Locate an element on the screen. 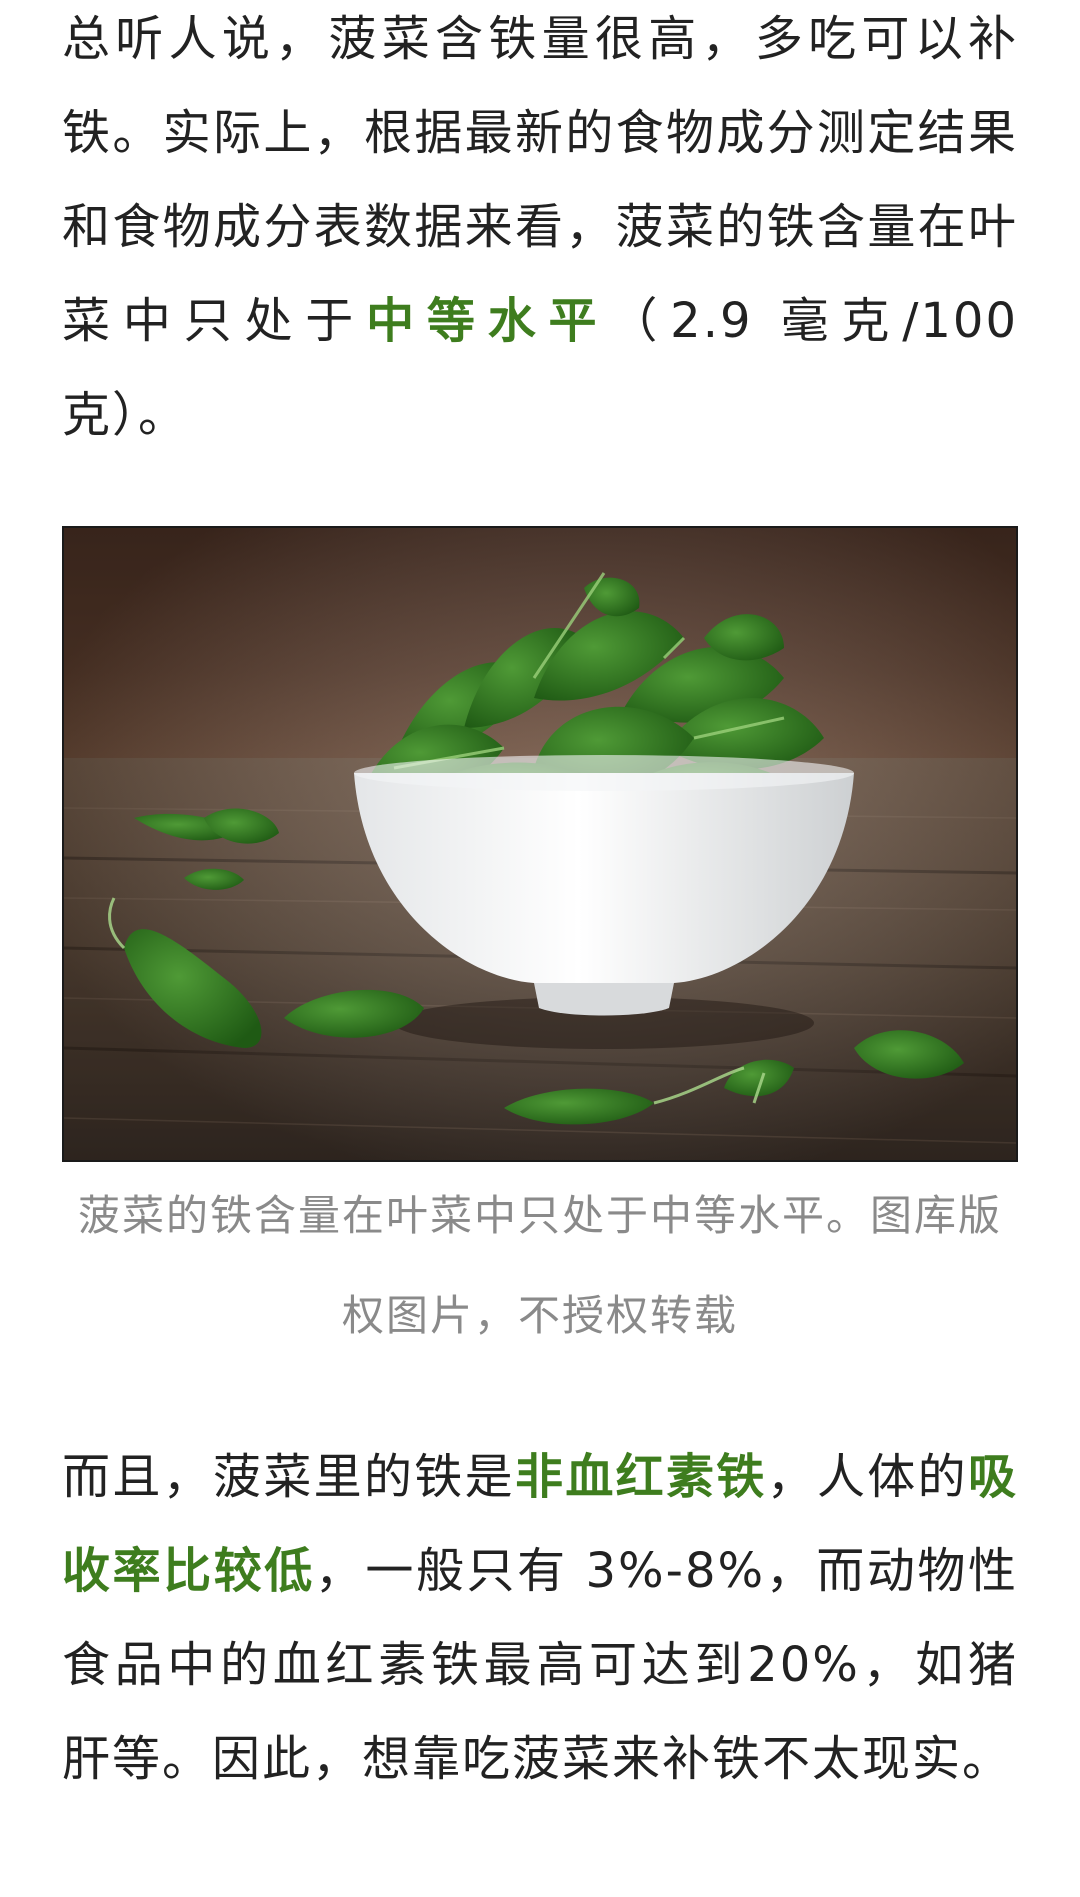 The height and width of the screenshot is (1897, 1080). highlight-non-heme-iron: 非血红素铁 is located at coordinates (640, 1477).